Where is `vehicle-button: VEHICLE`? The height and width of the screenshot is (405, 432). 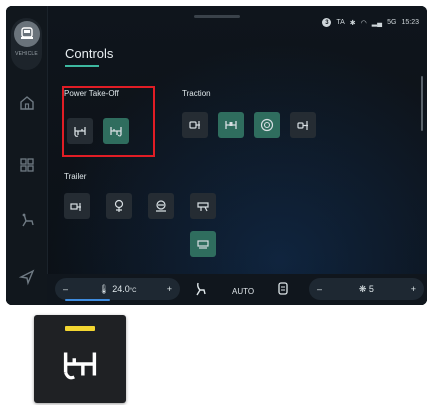
vehicle-button: VEHICLE is located at coordinates (26, 44).